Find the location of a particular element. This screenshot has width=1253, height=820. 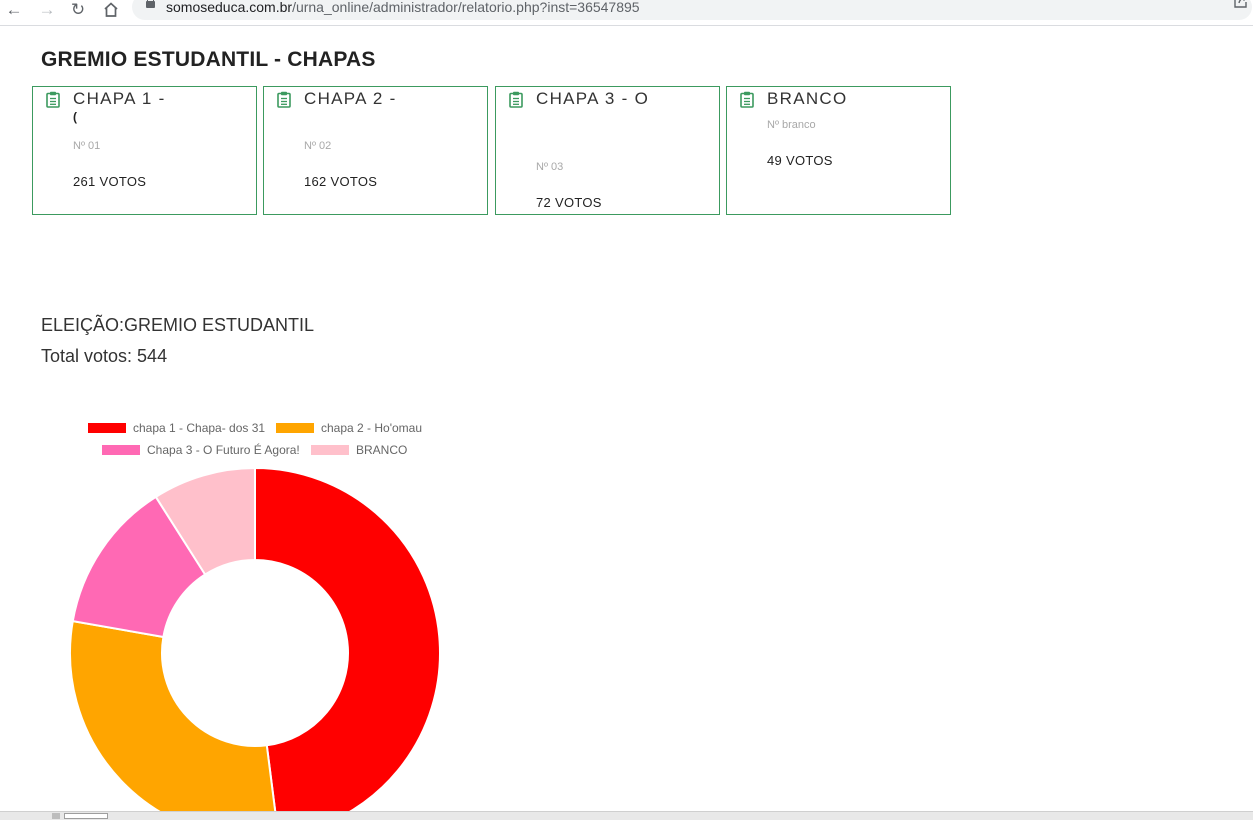

legend-item-chapa-2: chapa 2 - Ho'omau is located at coordinates (349, 428).